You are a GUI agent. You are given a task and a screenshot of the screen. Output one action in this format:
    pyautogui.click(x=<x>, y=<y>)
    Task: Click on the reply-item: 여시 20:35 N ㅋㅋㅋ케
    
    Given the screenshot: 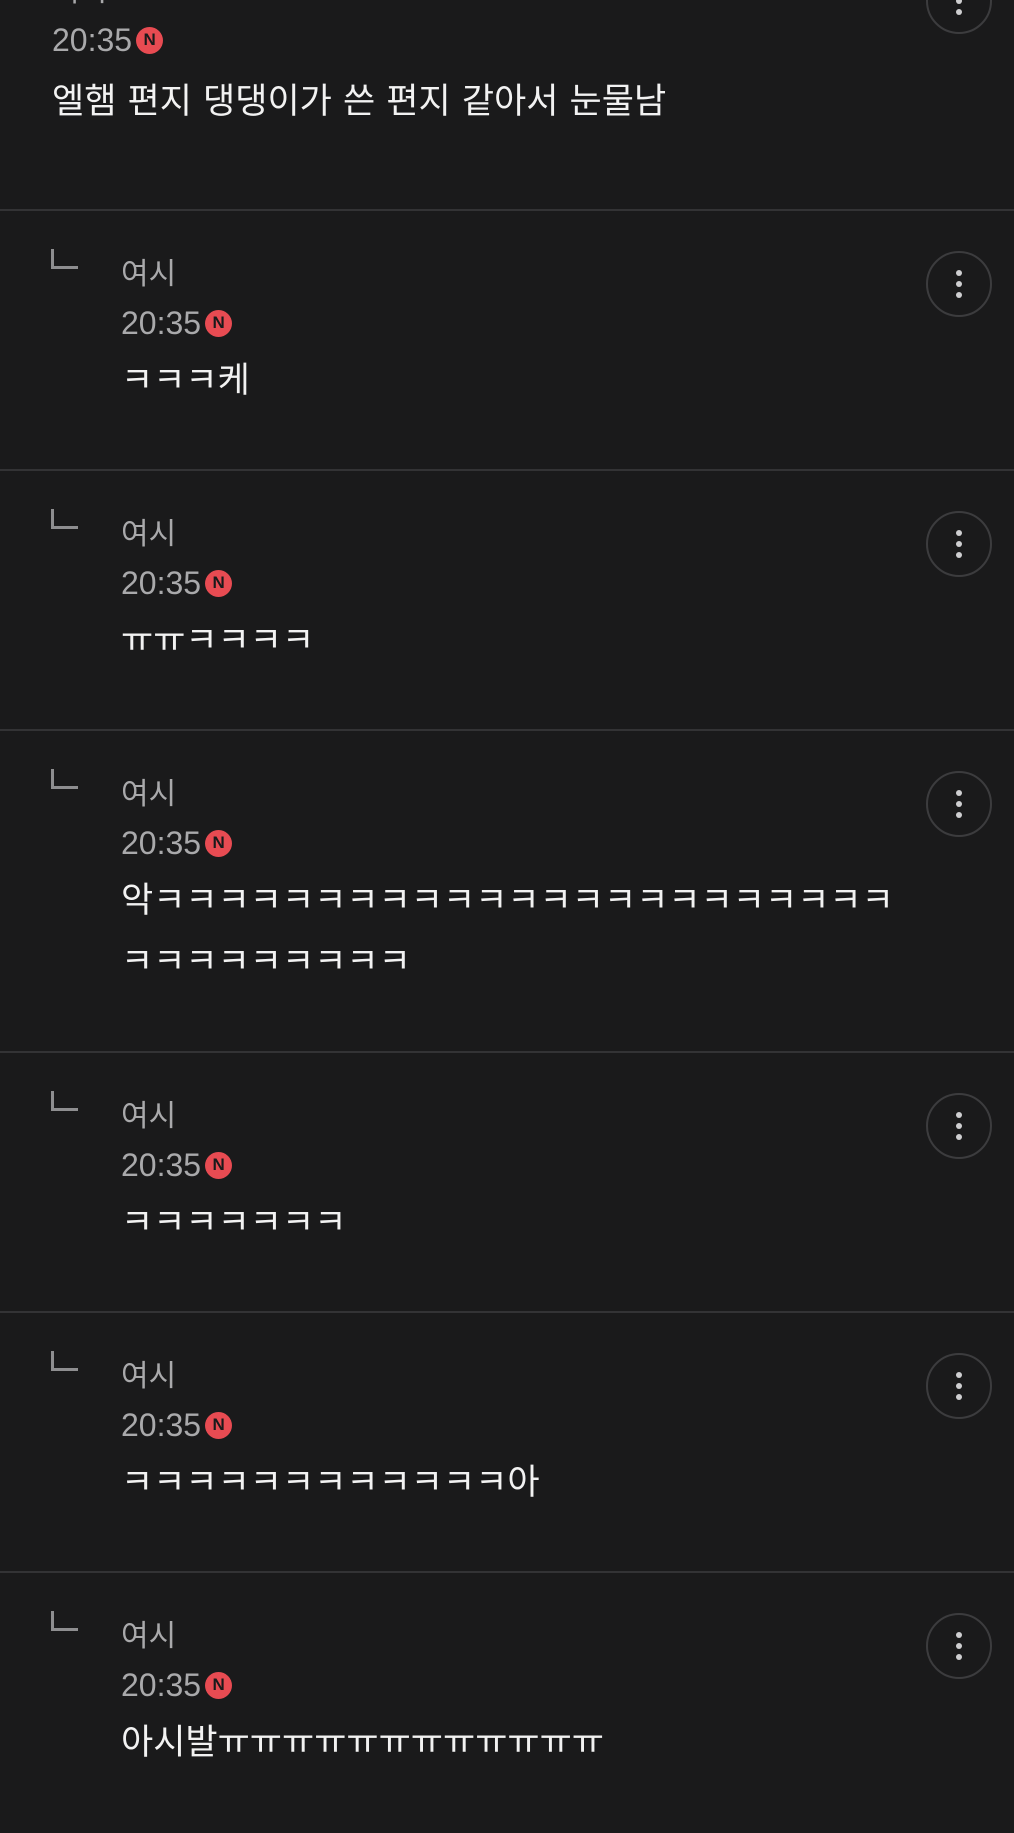 What is the action you would take?
    pyautogui.click(x=507, y=341)
    